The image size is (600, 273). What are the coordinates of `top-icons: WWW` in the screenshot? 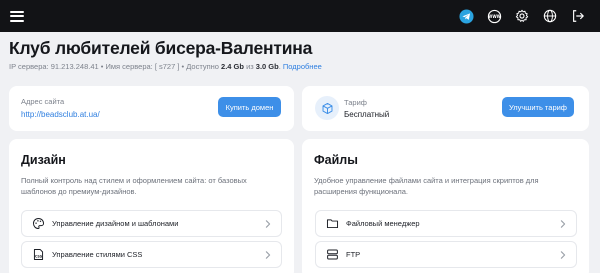 It's located at (524, 16).